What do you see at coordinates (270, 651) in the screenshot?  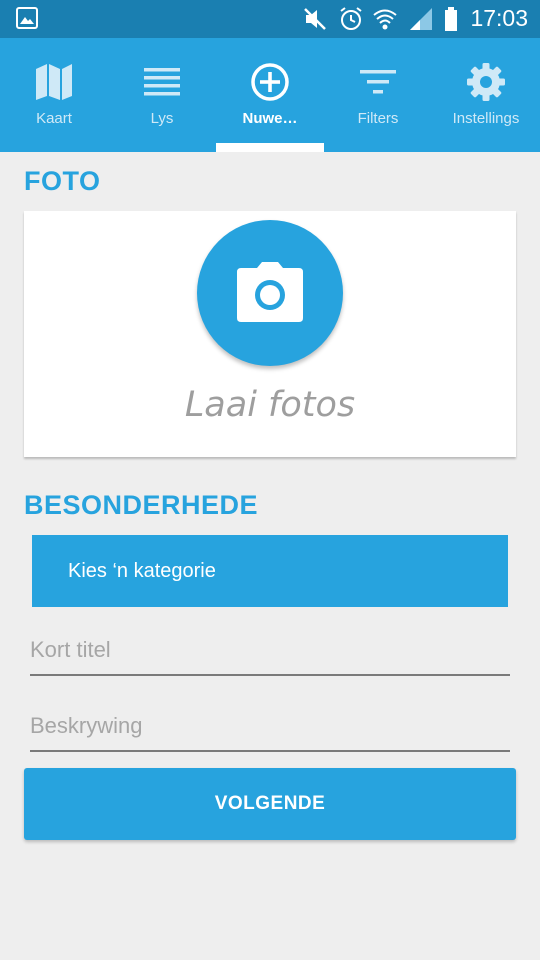 I see `short-title-input` at bounding box center [270, 651].